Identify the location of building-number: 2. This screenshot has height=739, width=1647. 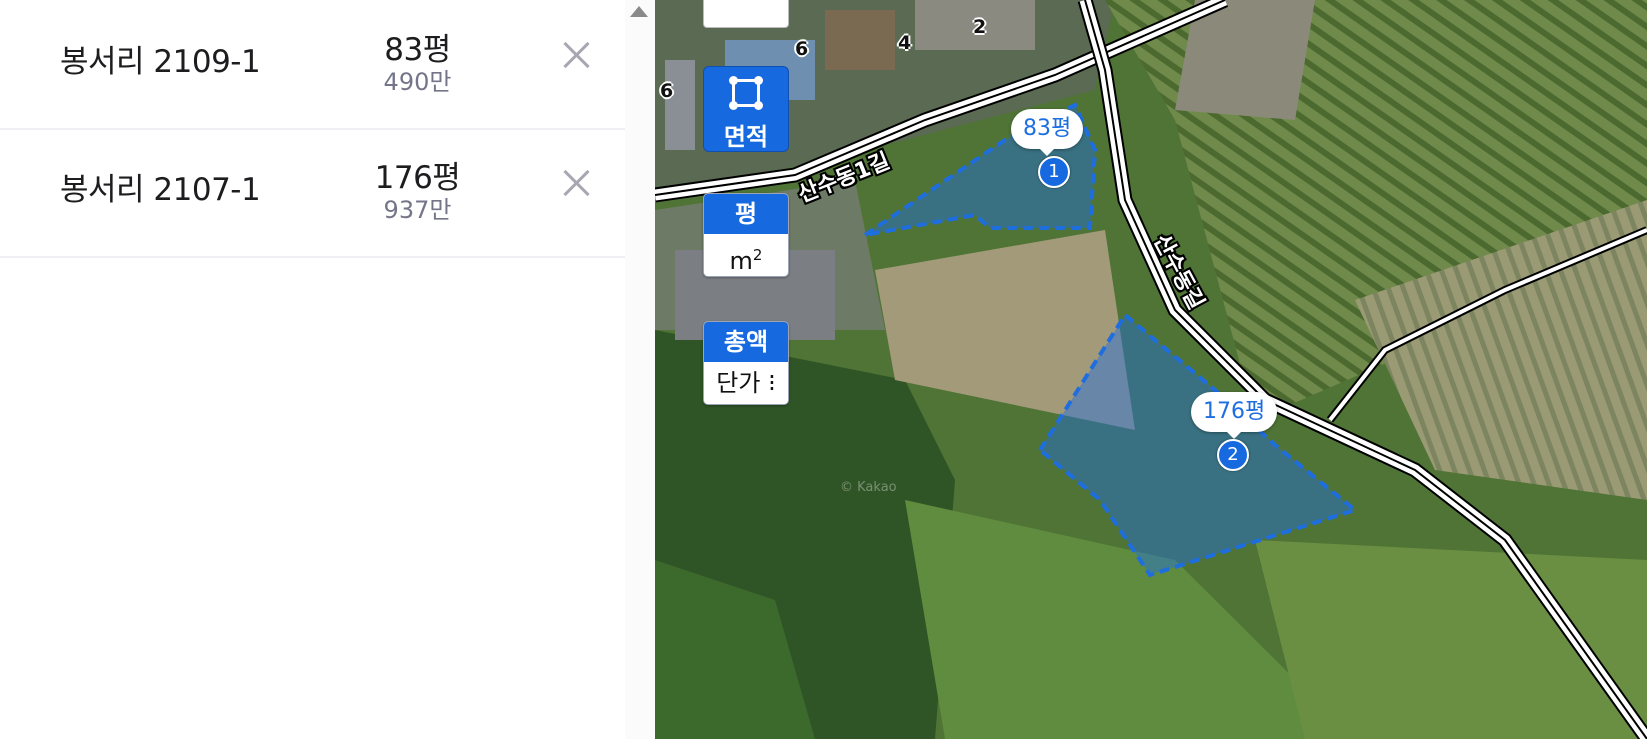
(980, 27).